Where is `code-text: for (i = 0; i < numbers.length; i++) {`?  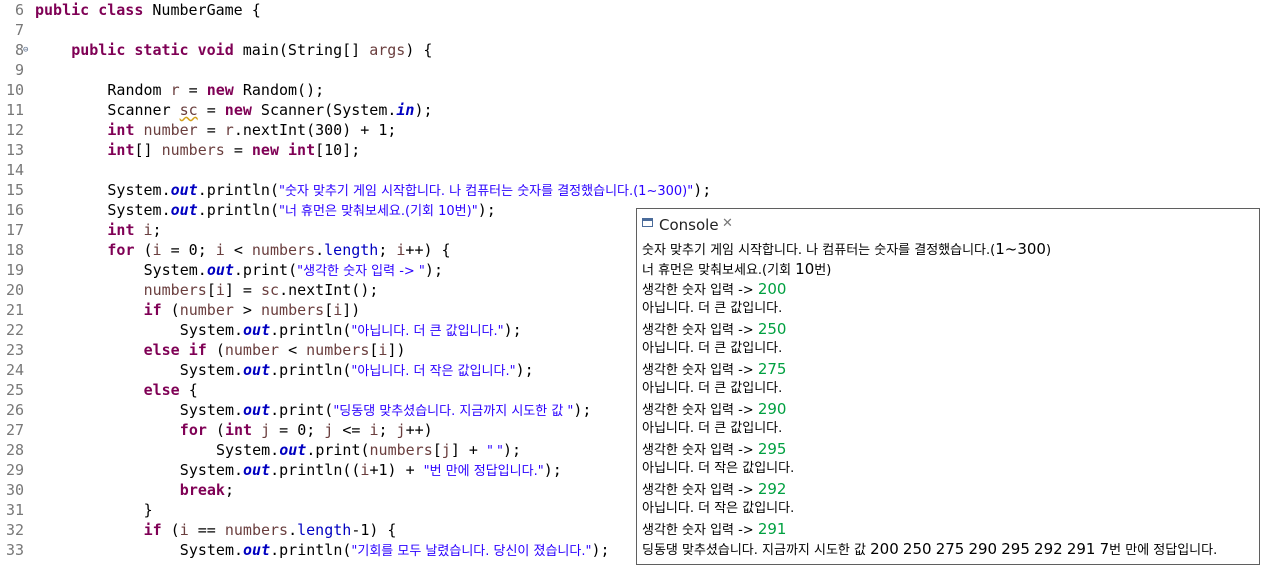
code-text: for (i = 0; i < numbers.length; i++) { is located at coordinates (279, 250).